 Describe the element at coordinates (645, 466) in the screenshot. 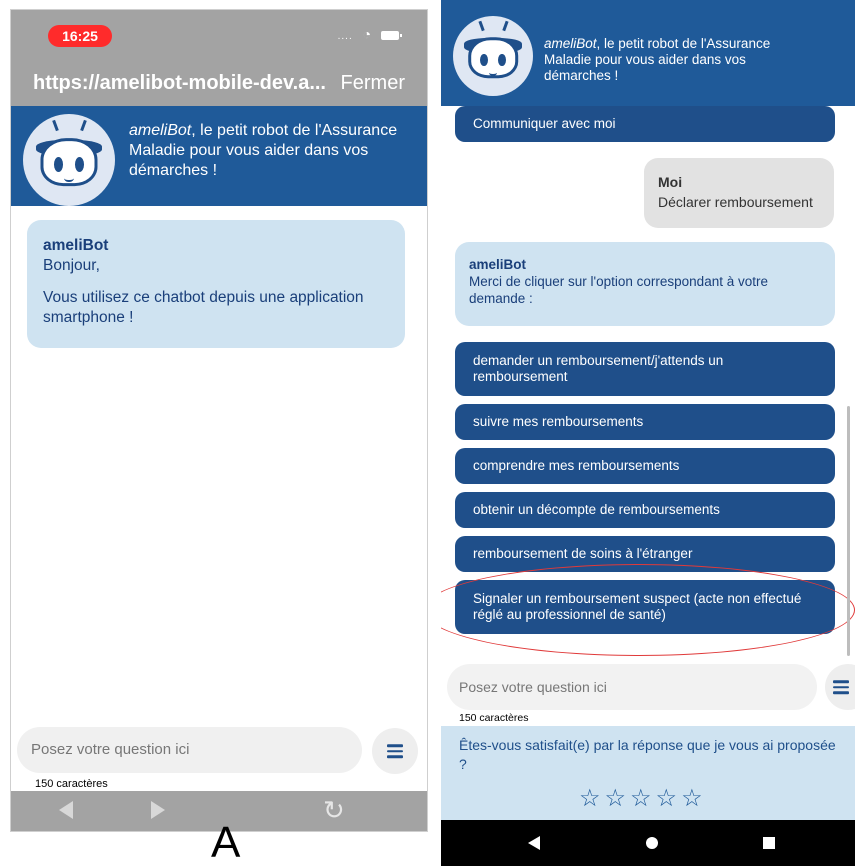

I see `option-button: comprendre mes remboursements` at that location.